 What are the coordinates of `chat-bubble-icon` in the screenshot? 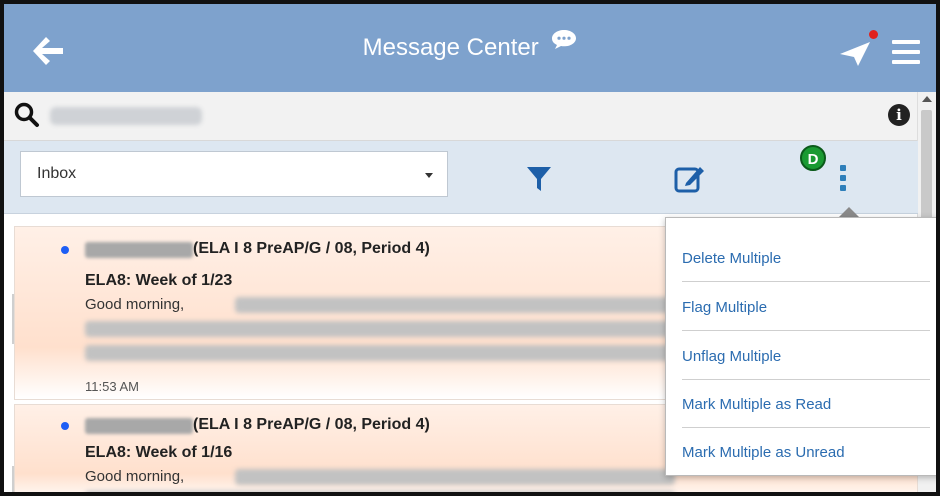 It's located at (564, 39).